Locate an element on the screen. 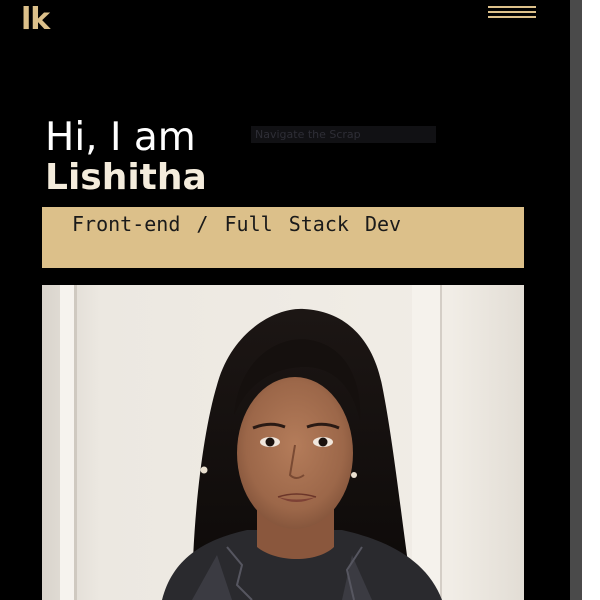 The height and width of the screenshot is (600, 600). overlay-tooltip: Navigate the Scrap is located at coordinates (343, 134).